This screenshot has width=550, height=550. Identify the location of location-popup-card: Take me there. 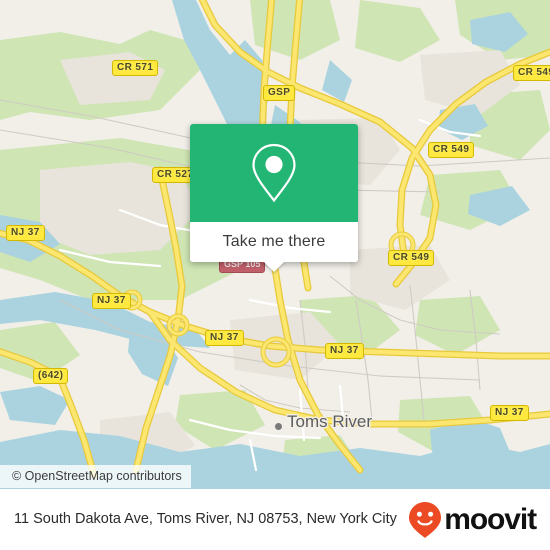
(274, 198).